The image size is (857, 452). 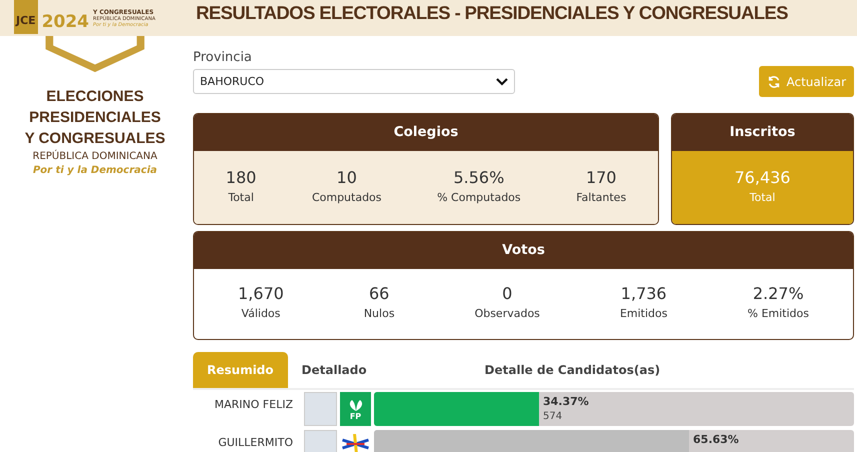 I want to click on stat-value: 0, so click(x=507, y=294).